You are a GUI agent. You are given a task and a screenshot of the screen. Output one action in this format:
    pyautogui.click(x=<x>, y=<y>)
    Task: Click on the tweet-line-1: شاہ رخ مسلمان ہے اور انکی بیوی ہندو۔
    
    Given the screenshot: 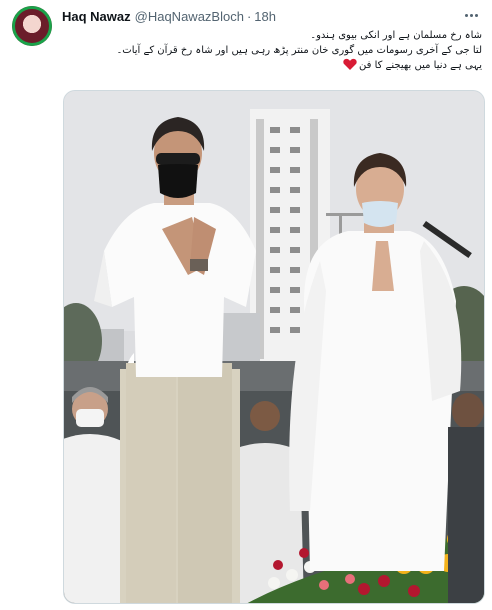 What is the action you would take?
    pyautogui.click(x=396, y=35)
    